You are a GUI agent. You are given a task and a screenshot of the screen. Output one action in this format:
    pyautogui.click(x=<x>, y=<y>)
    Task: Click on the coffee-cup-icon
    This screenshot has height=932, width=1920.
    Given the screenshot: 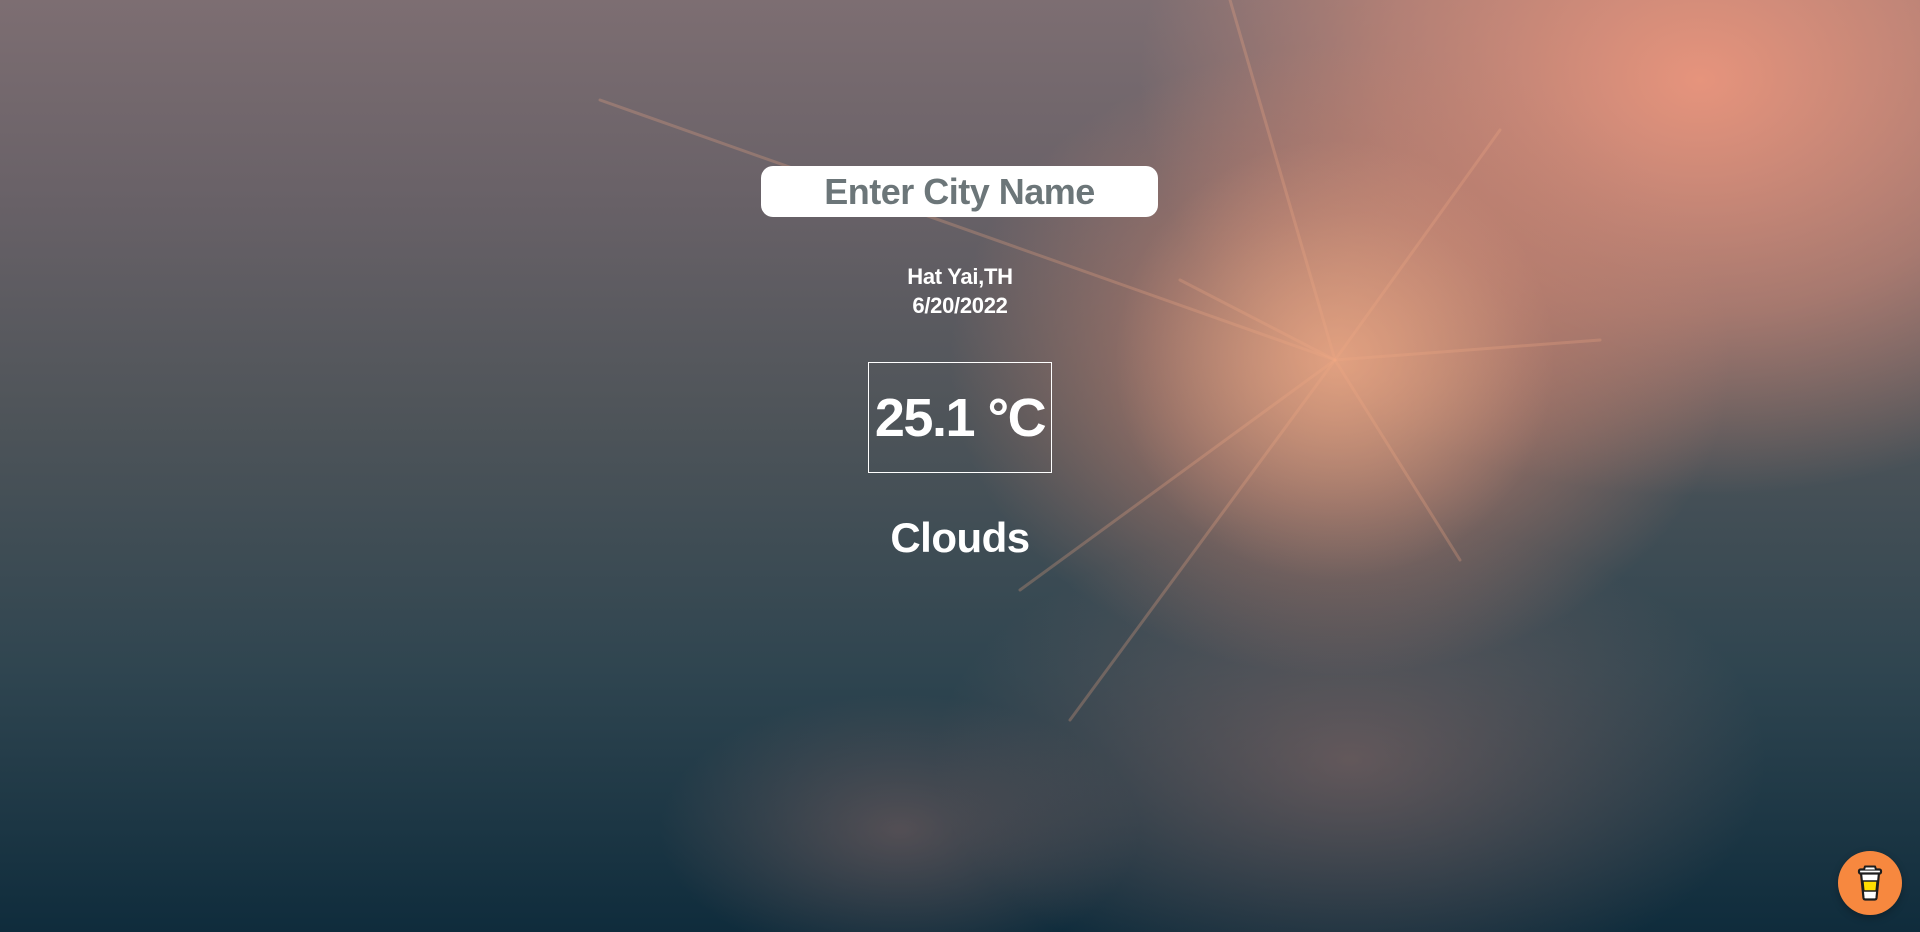 What is the action you would take?
    pyautogui.click(x=1870, y=883)
    